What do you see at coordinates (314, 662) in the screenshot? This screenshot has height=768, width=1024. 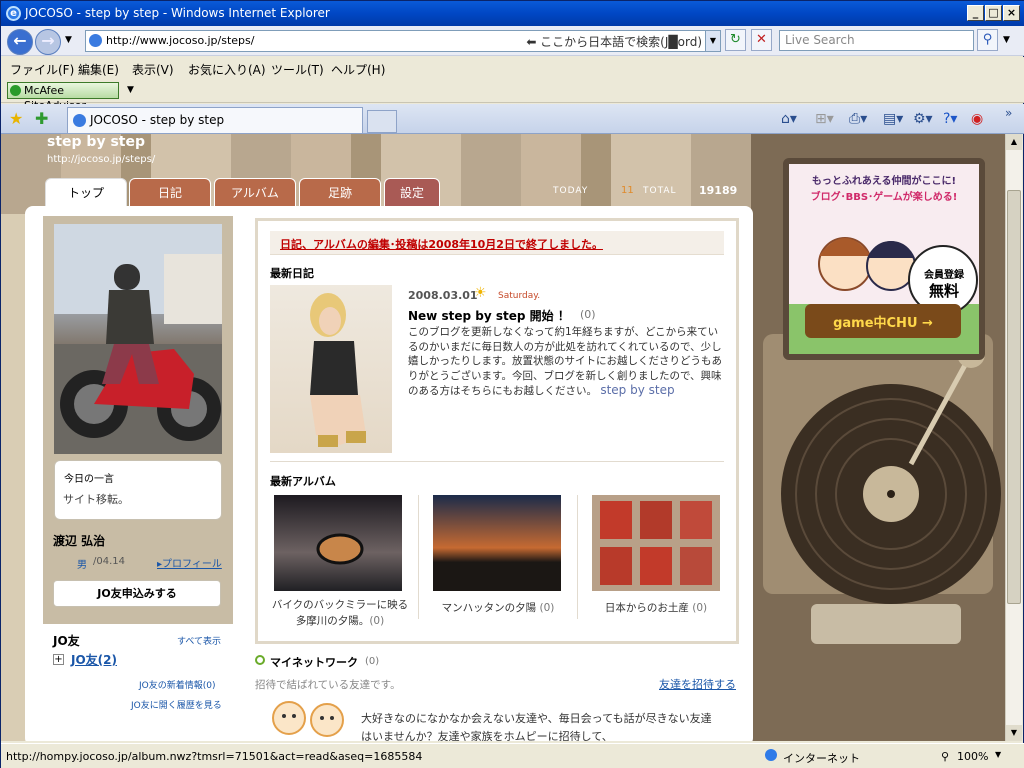 I see `my-network-title: マイネットワーク` at bounding box center [314, 662].